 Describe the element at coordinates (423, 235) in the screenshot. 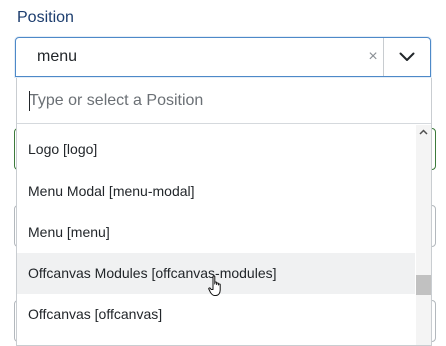

I see `options-scrollbar` at that location.